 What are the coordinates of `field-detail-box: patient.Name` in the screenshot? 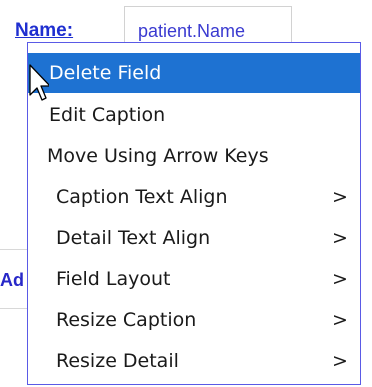 It's located at (208, 26).